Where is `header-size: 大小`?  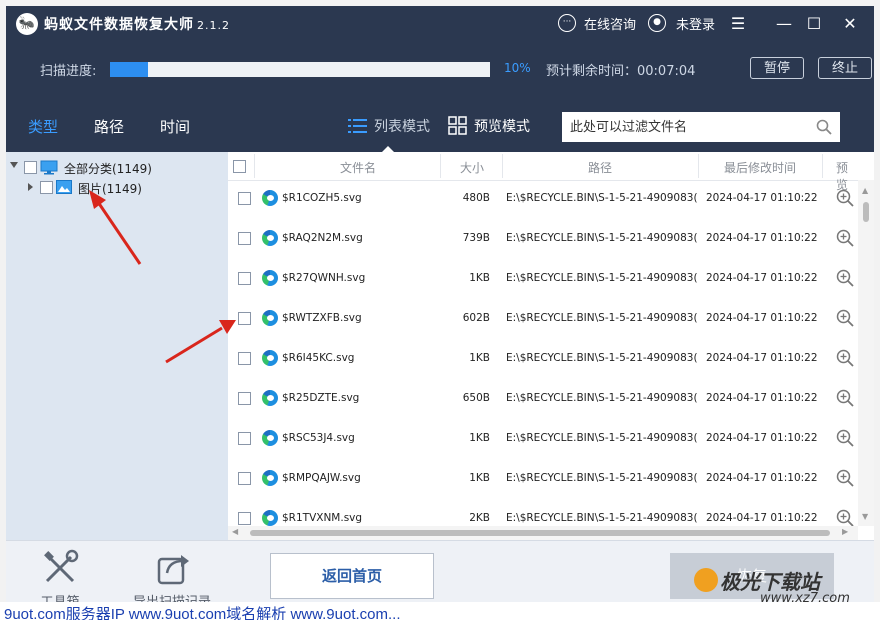
header-size: 大小 is located at coordinates (472, 167).